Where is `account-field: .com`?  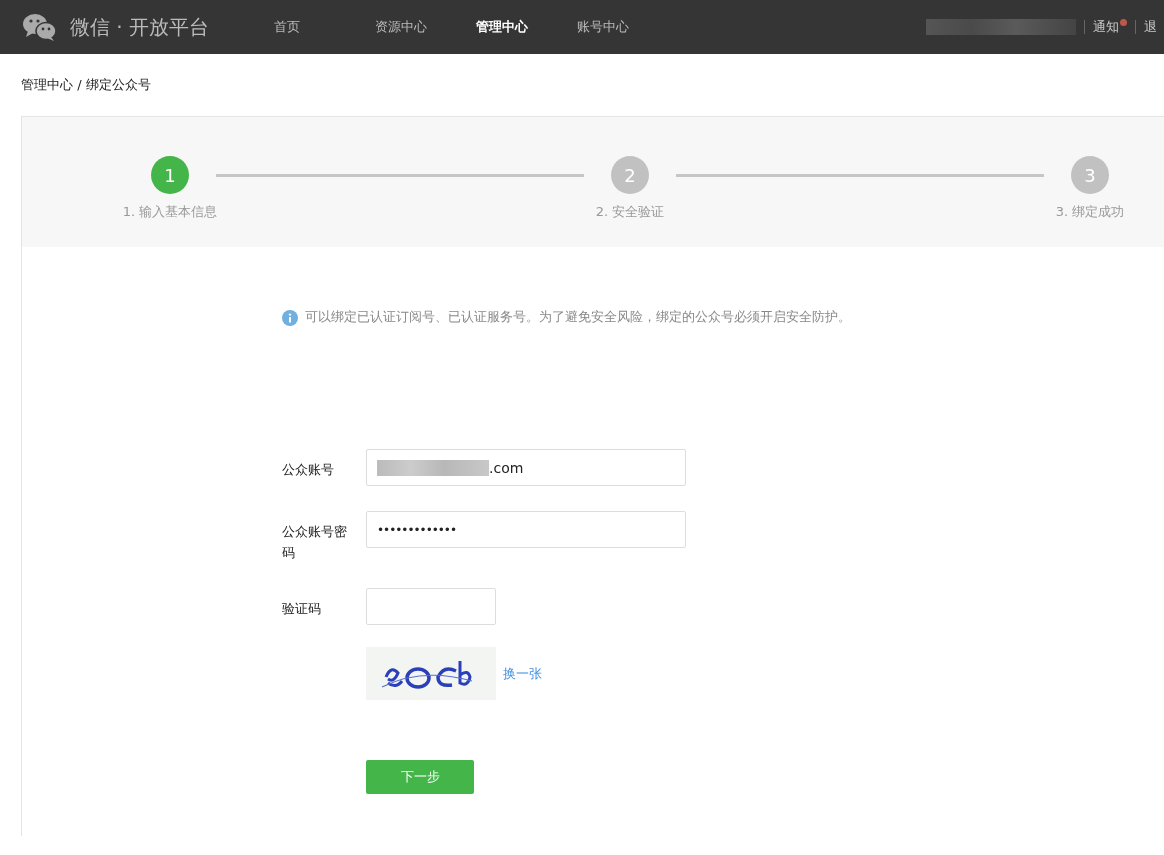
account-field: .com is located at coordinates (526, 467).